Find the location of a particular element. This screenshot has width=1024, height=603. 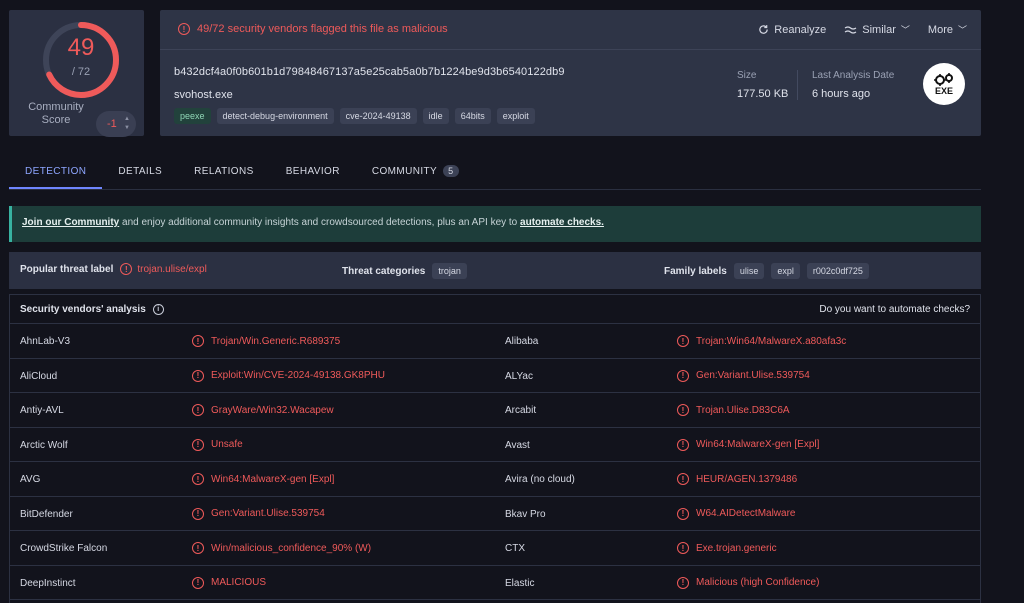

vendor-result: ! Trojan/Win.Generic.R689375 is located at coordinates (266, 341).